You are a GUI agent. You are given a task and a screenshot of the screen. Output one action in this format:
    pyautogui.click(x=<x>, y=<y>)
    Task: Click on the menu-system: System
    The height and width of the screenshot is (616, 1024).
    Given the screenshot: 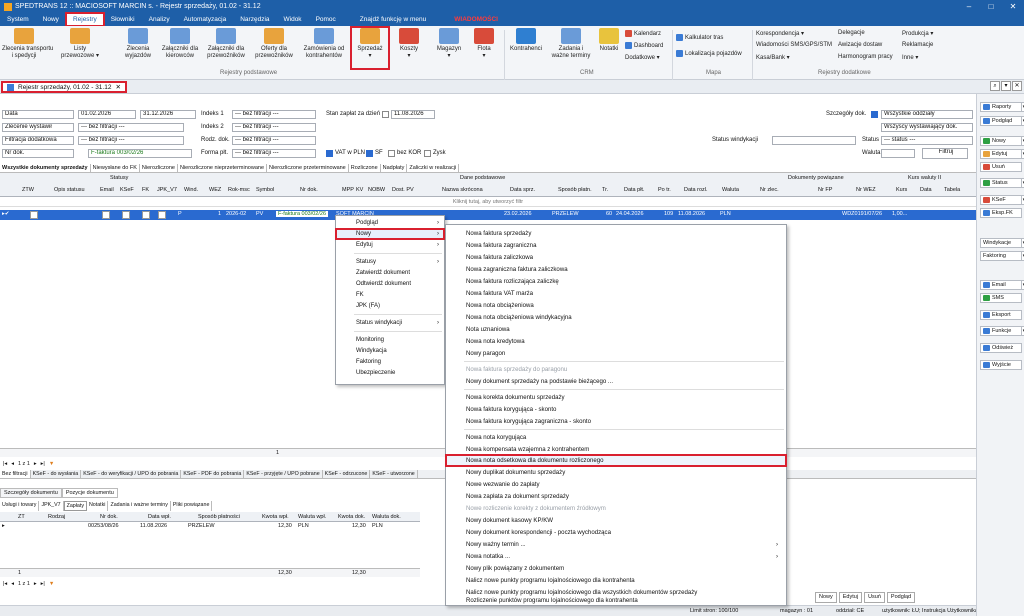 What is the action you would take?
    pyautogui.click(x=18, y=19)
    